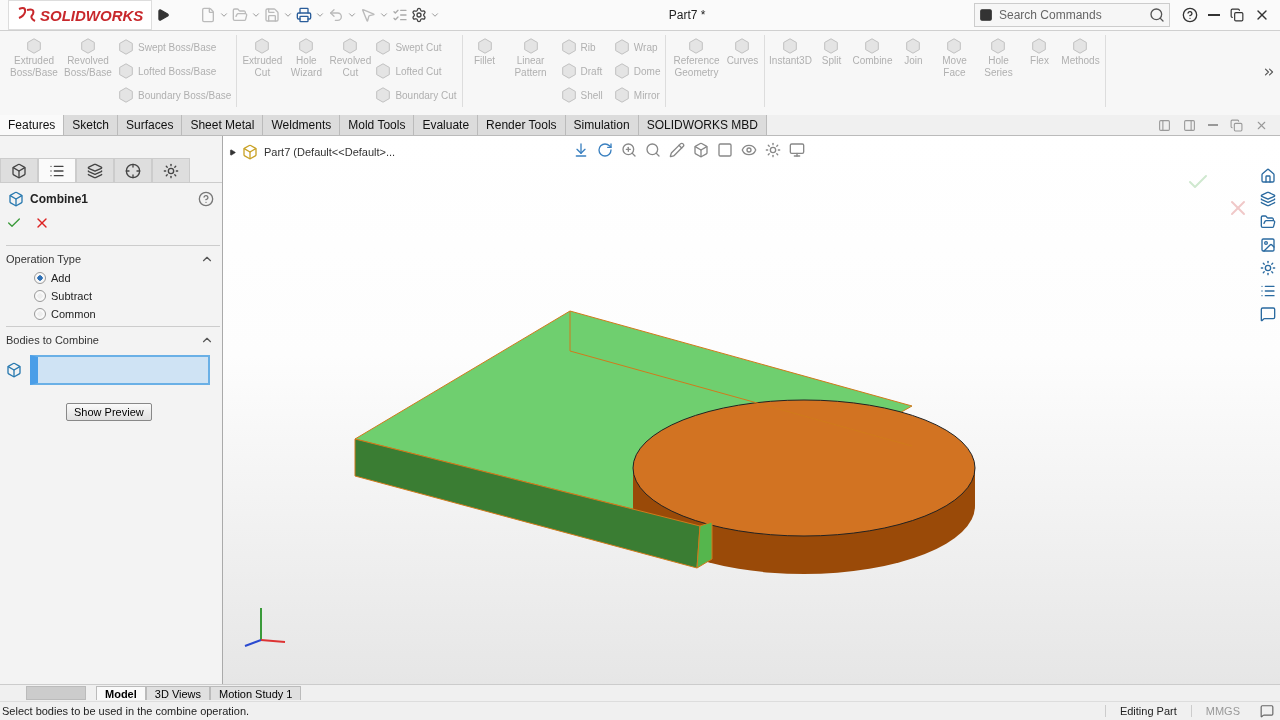  I want to click on list-icon, so click(1268, 291).